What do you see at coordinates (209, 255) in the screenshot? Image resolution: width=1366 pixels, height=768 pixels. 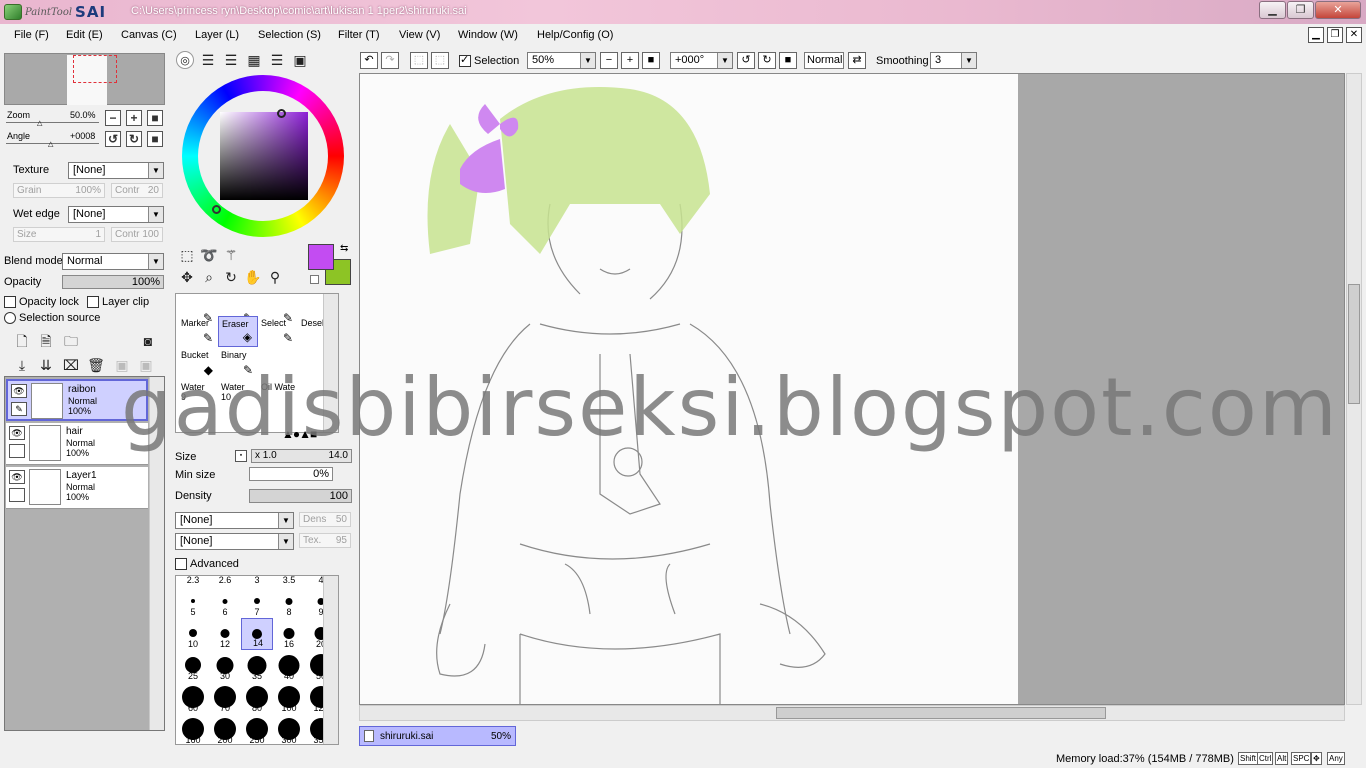 I see `lasso-icon: ➰` at bounding box center [209, 255].